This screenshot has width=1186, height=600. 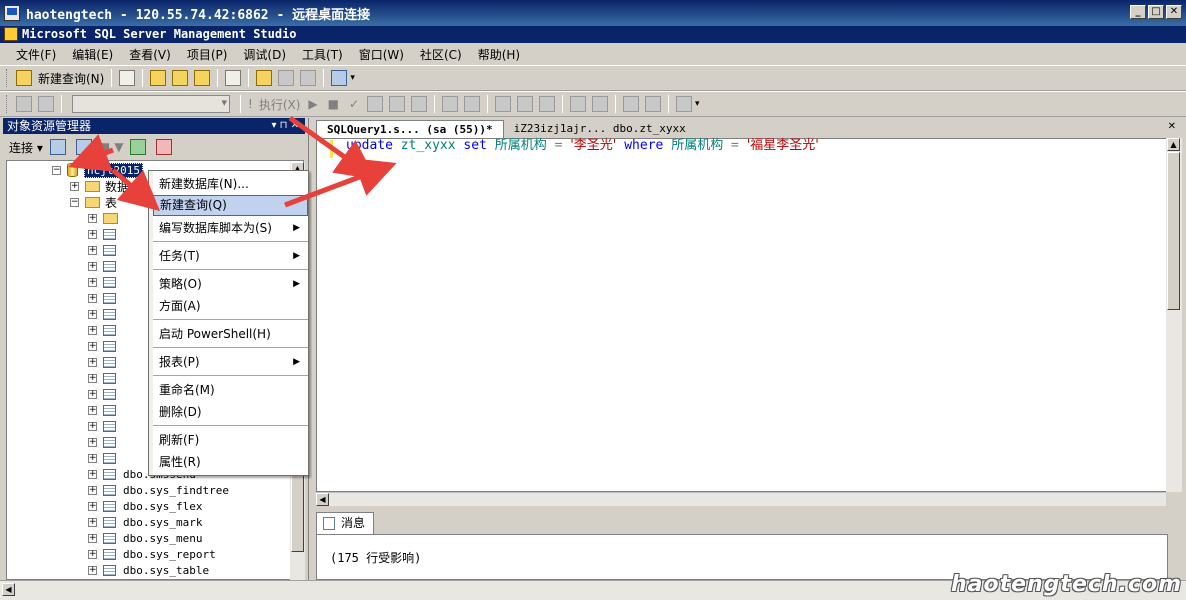 I want to click on menu-help: 帮助(H), so click(x=499, y=54).